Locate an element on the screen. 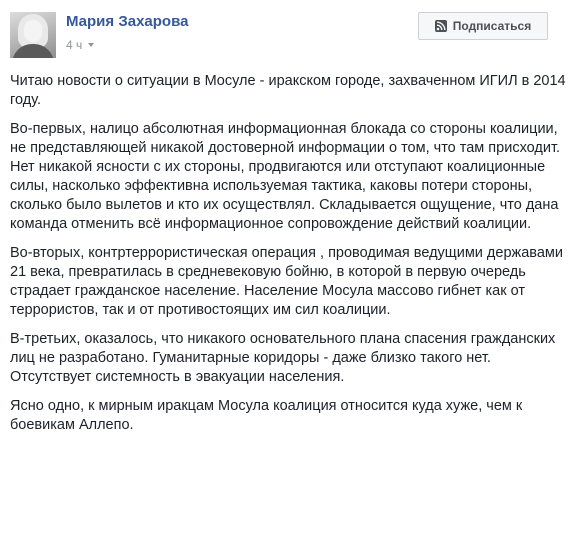 Image resolution: width=585 pixels, height=538 pixels. post-meta: 4 ч is located at coordinates (80, 45).